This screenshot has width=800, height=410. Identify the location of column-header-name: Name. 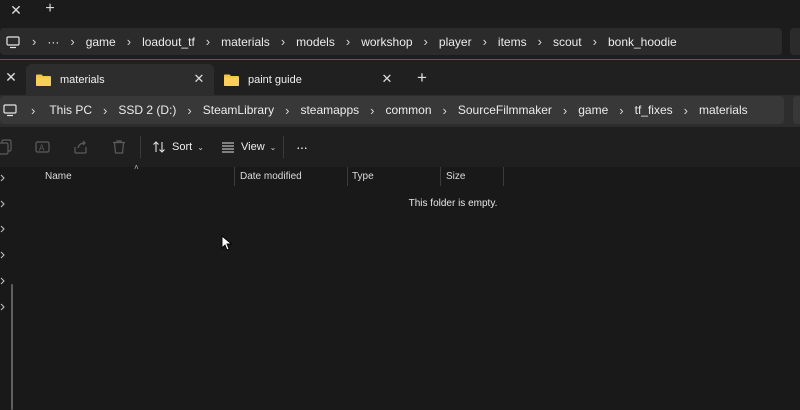
(137, 176).